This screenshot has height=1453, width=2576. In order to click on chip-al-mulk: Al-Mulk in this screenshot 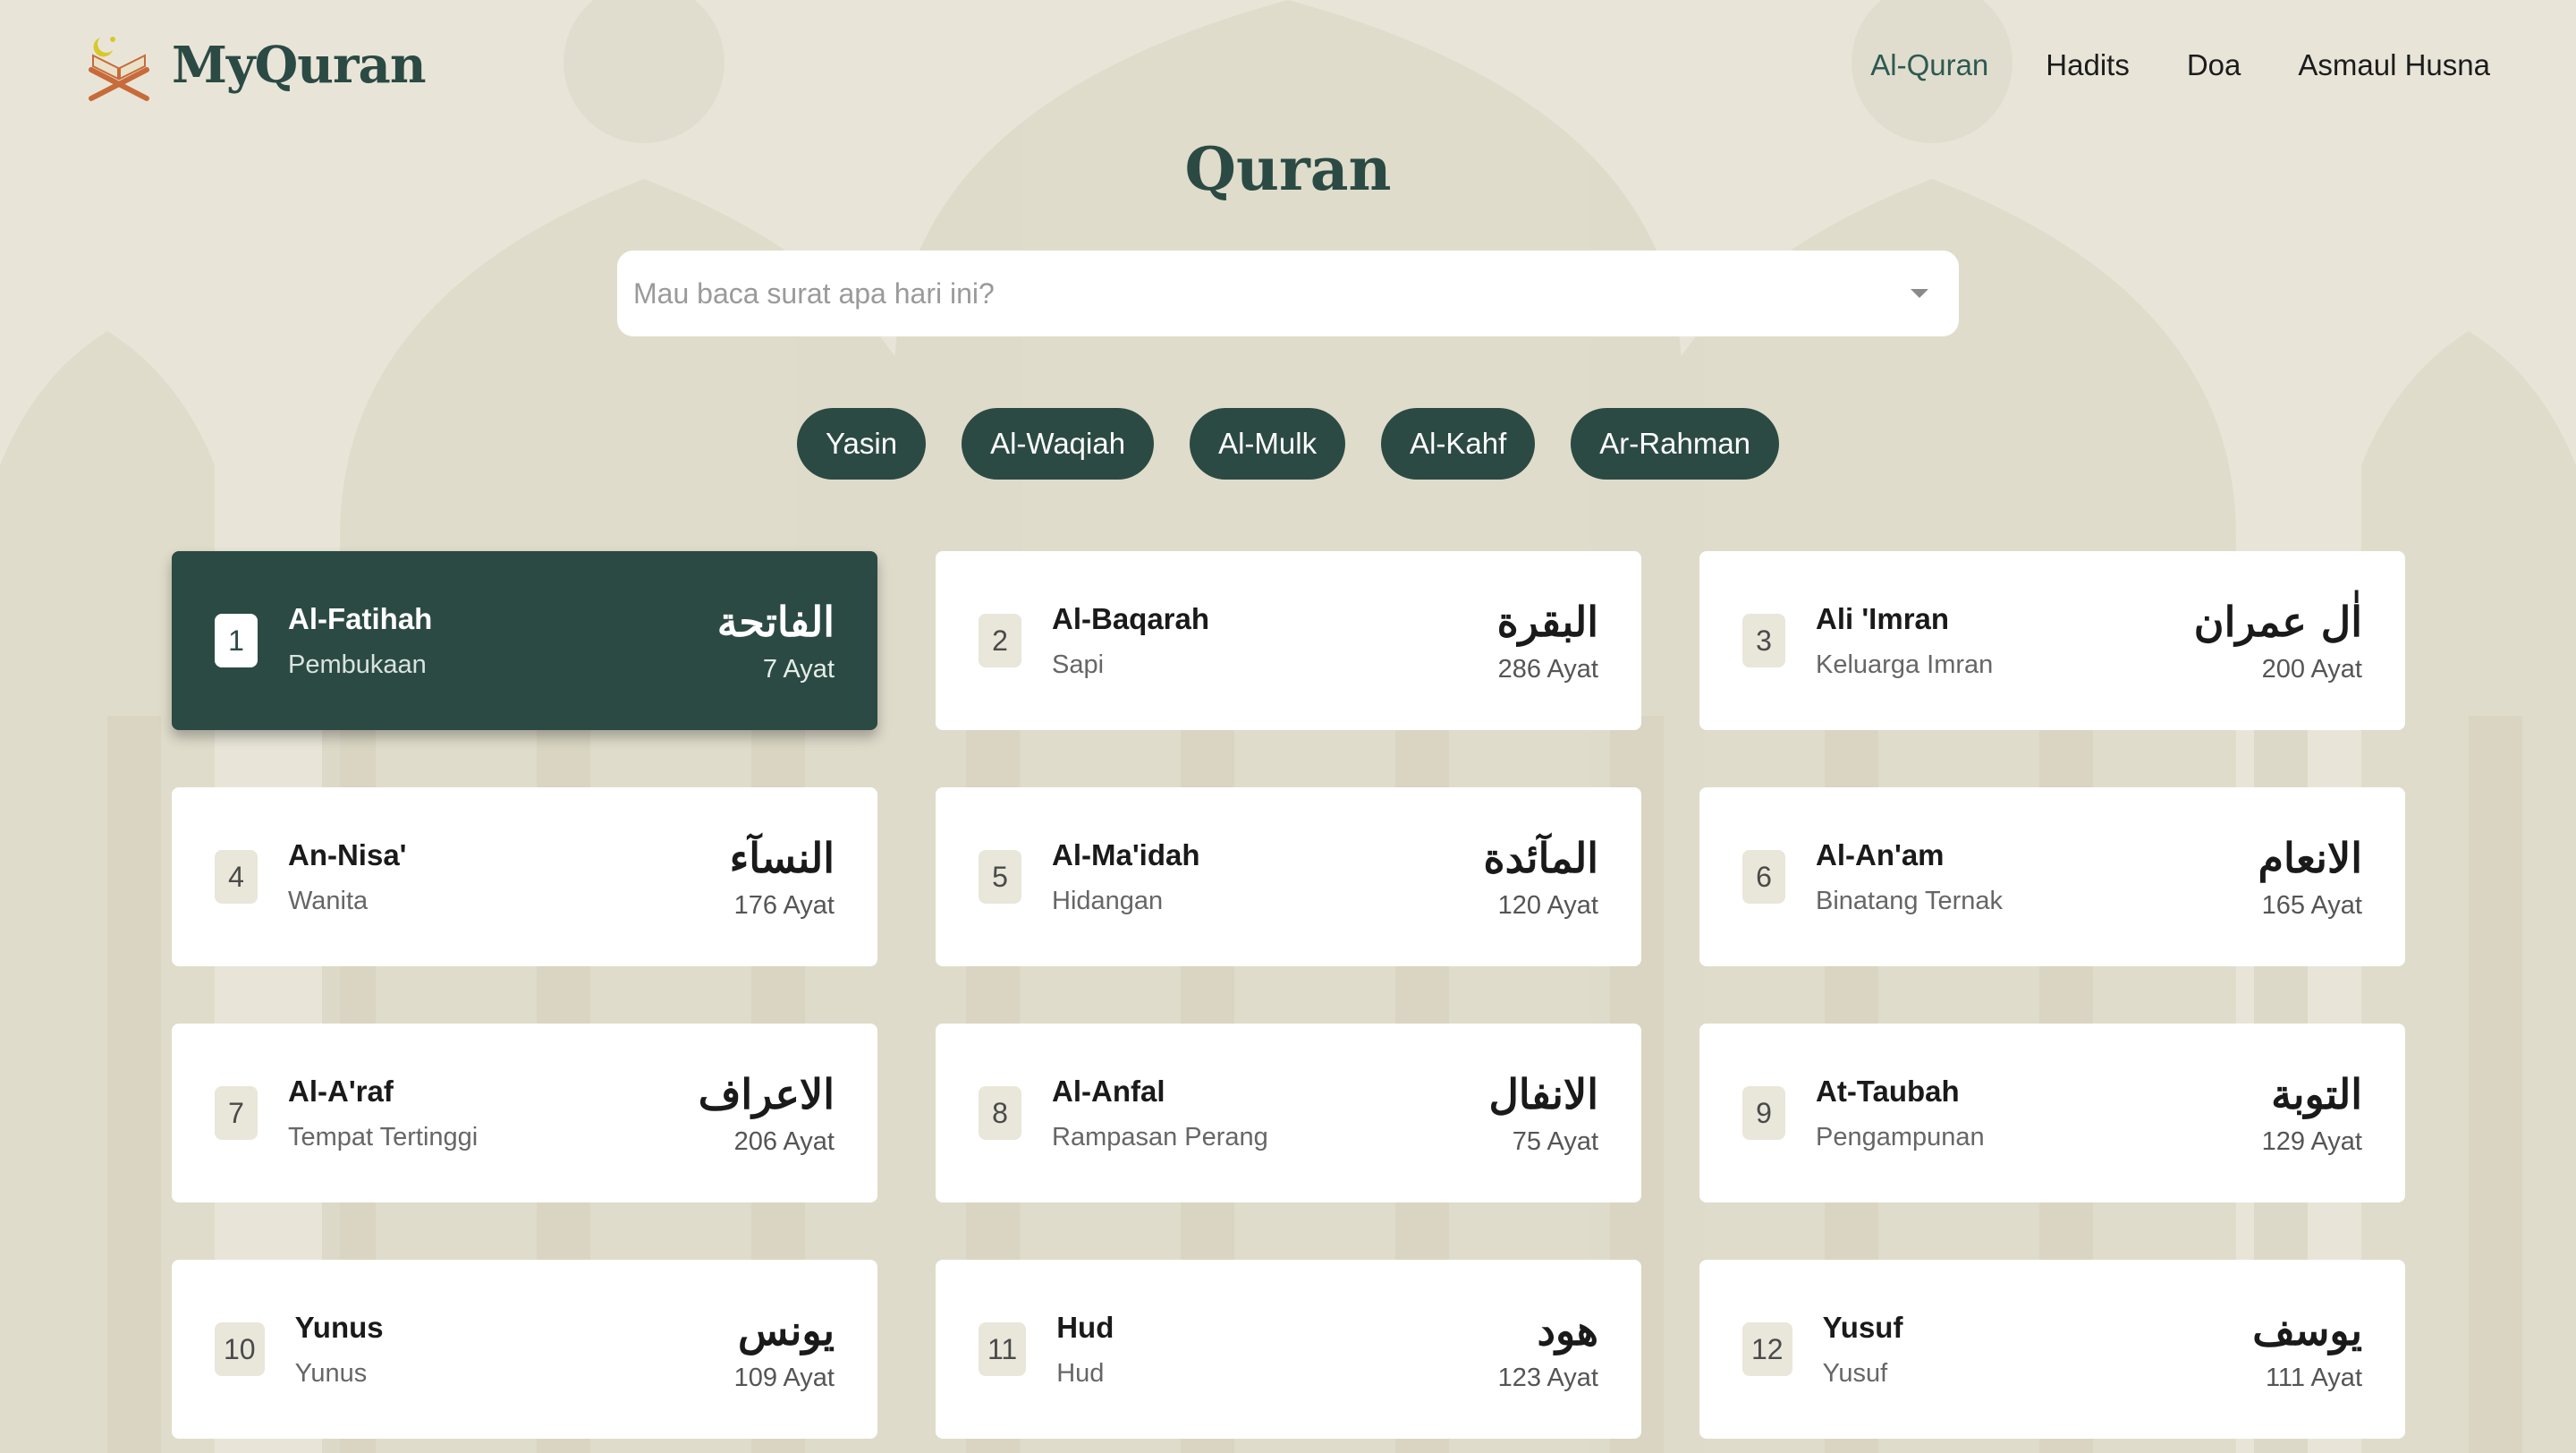, I will do `click(1268, 444)`.